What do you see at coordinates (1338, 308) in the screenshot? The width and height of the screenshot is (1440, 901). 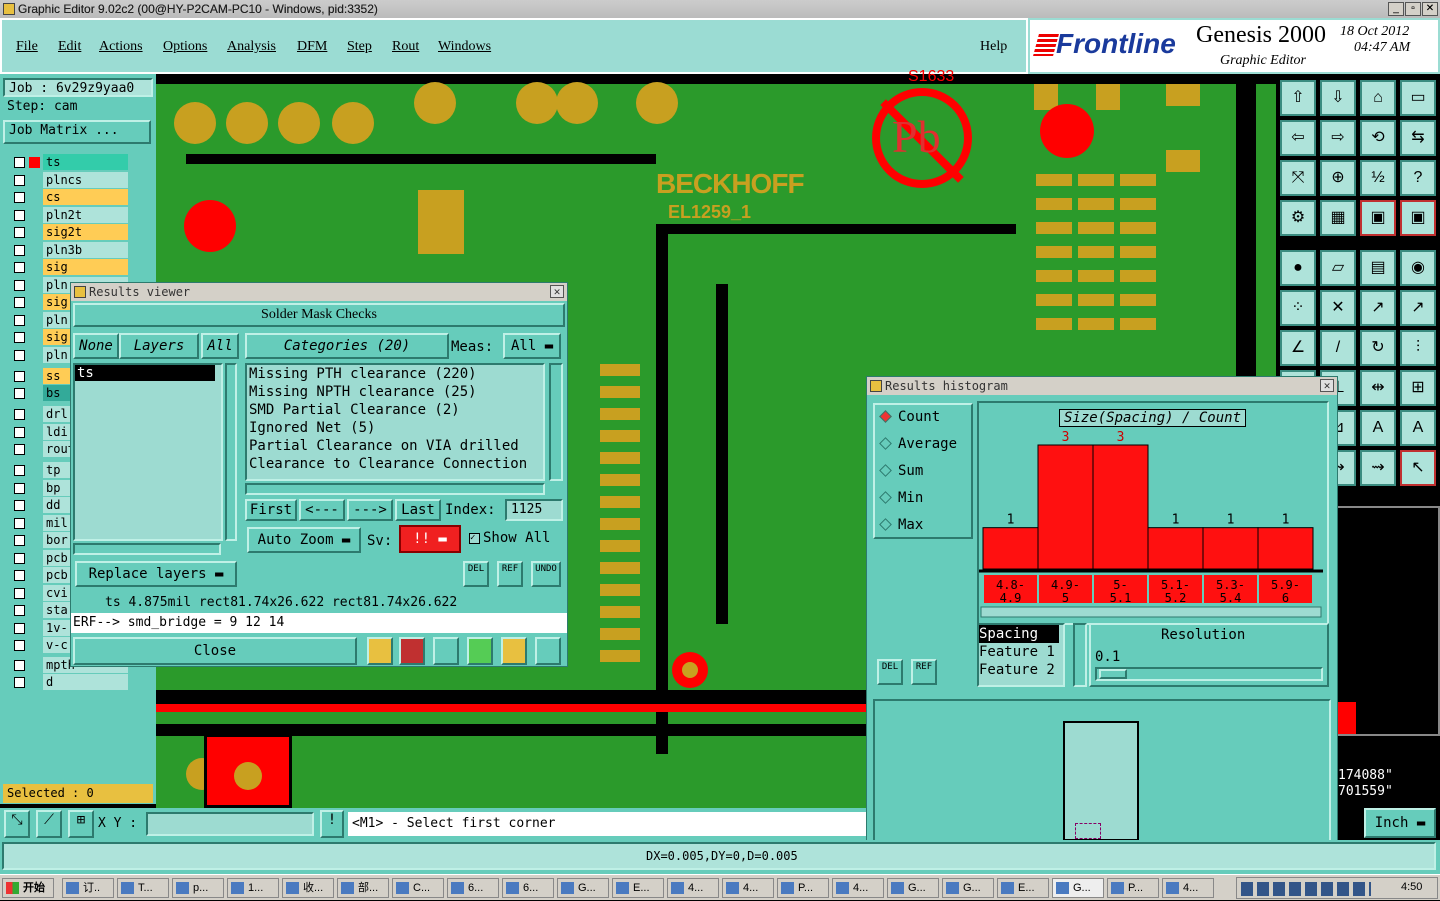 I see `delete-icon: ✕` at bounding box center [1338, 308].